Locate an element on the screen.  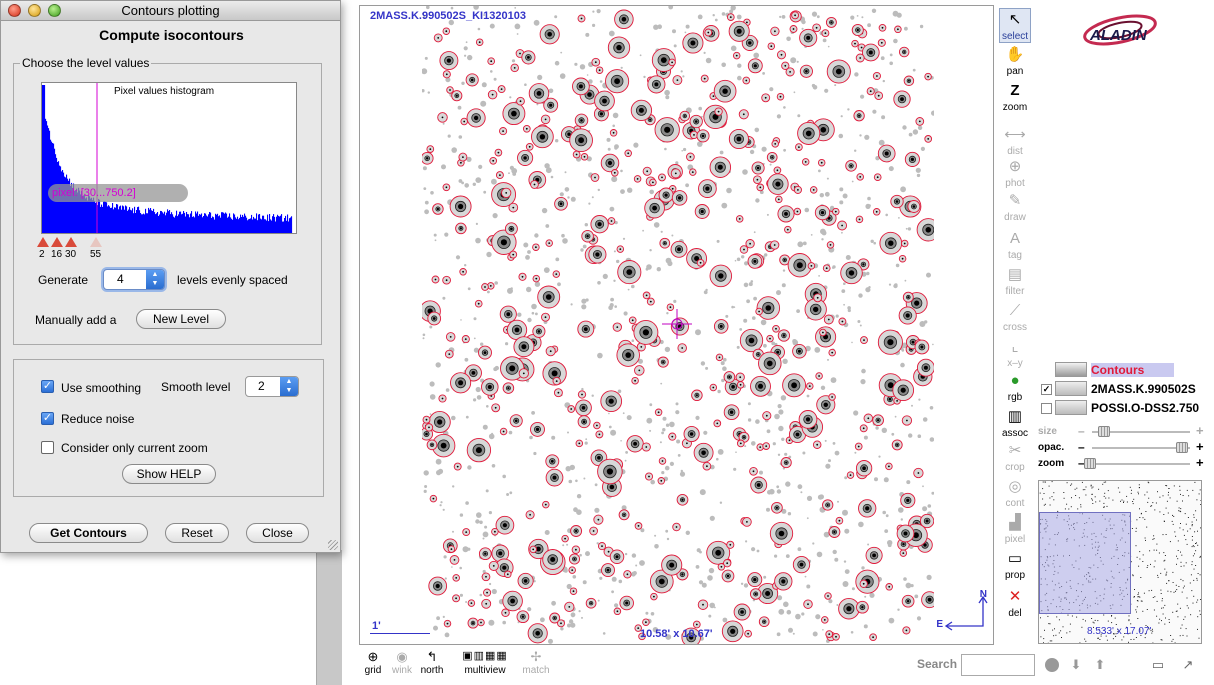
get-contours-button: Get Contours is located at coordinates (88, 533).